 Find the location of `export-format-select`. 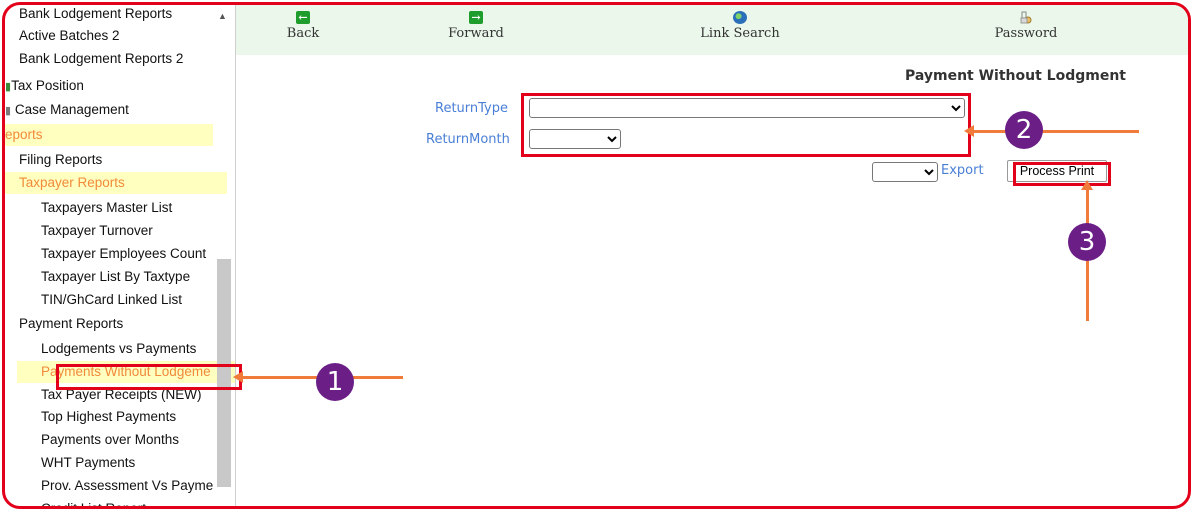

export-format-select is located at coordinates (905, 172).